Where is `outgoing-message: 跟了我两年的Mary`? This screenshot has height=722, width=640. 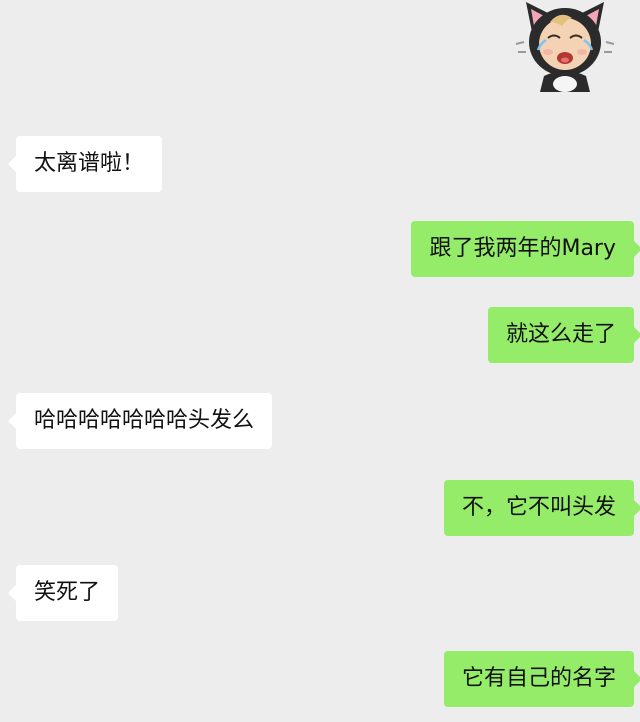
outgoing-message: 跟了我两年的Mary is located at coordinates (525, 249).